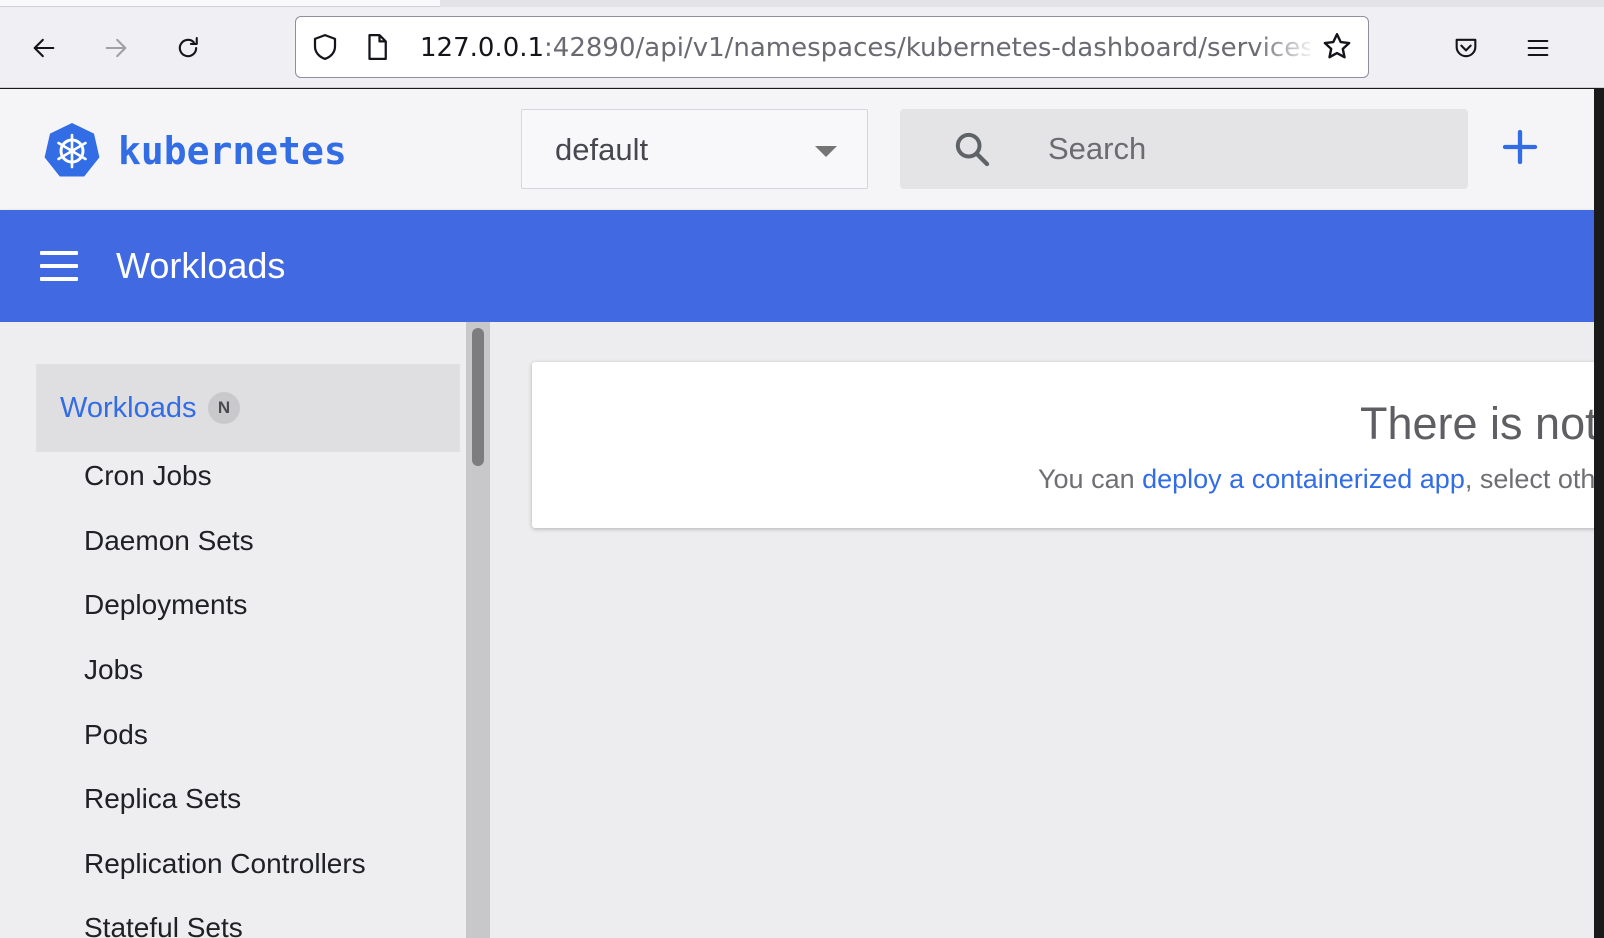  What do you see at coordinates (694, 149) in the screenshot?
I see `namespace-selector: default` at bounding box center [694, 149].